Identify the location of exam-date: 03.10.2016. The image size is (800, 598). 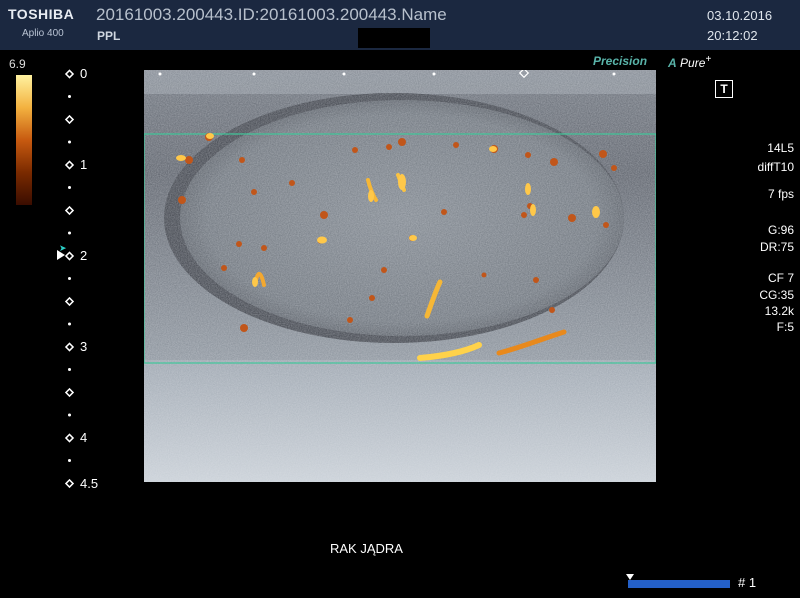
(740, 15).